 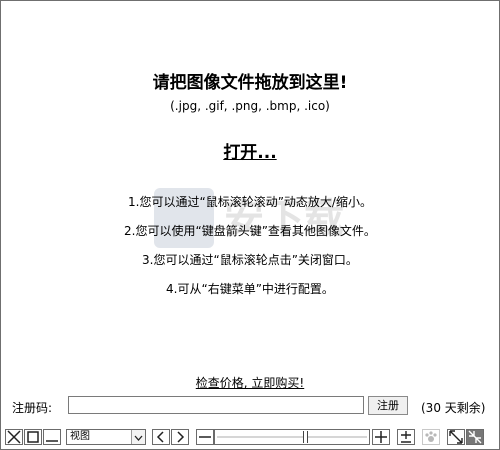 I want to click on zoom-out-button, so click(x=205, y=437).